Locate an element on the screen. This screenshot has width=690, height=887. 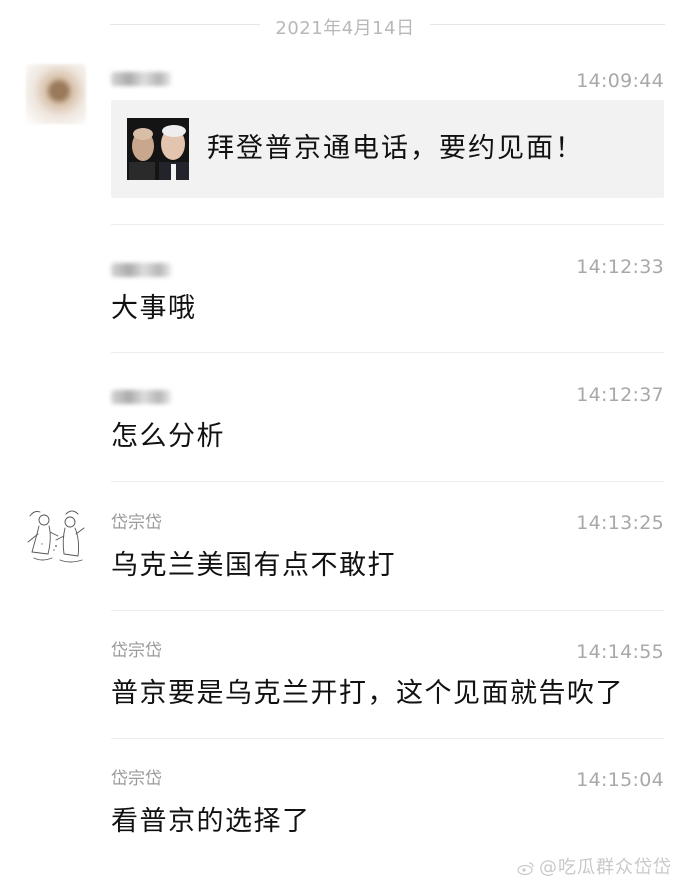
message-text: 看普京的选择了 is located at coordinates (211, 821).